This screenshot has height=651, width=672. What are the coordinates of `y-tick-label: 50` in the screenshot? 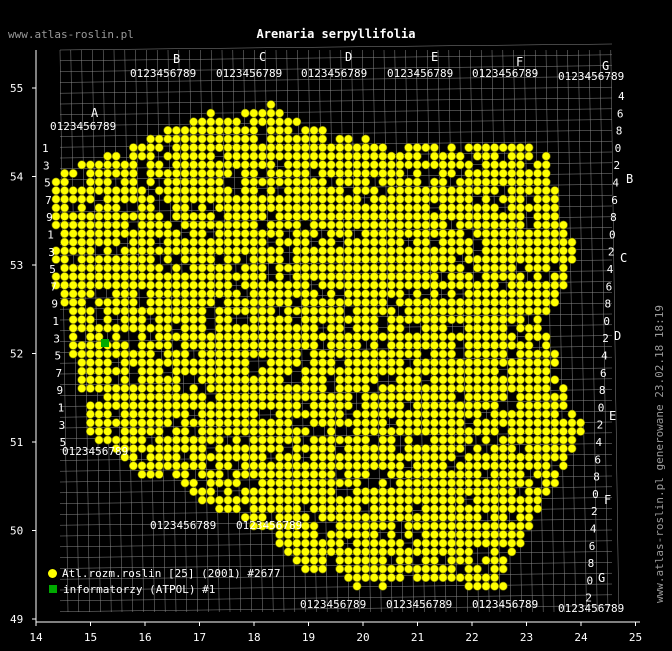 It's located at (16, 531).